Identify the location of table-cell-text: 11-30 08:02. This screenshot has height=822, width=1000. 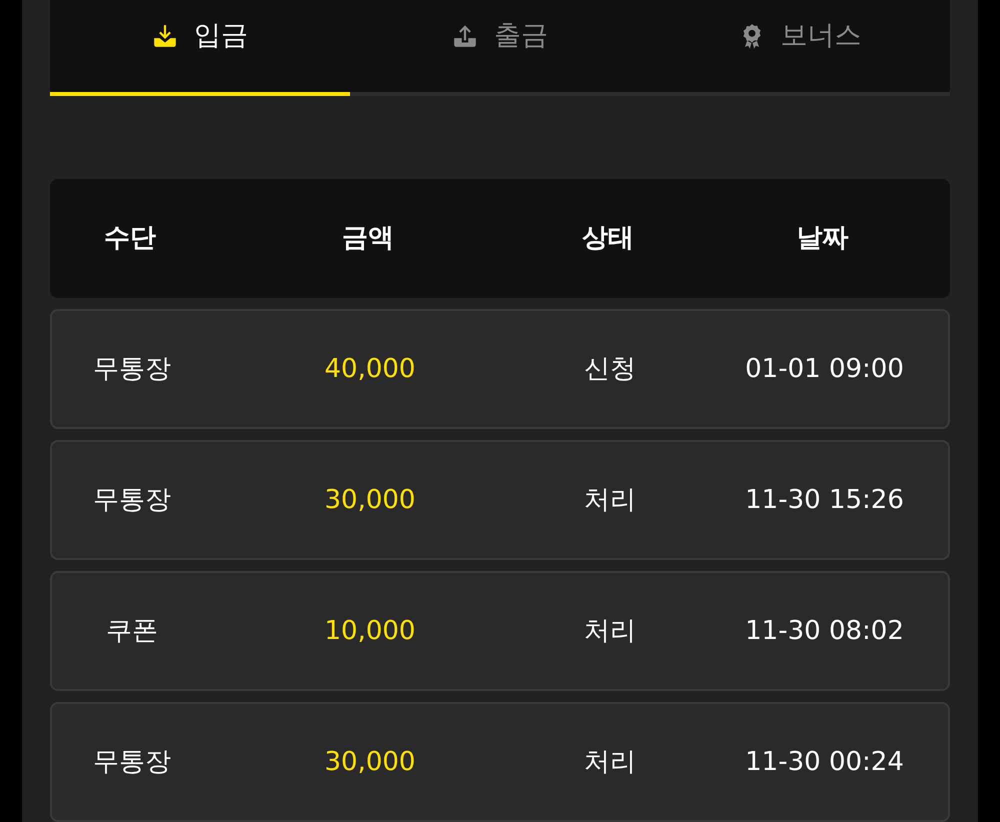
(824, 631).